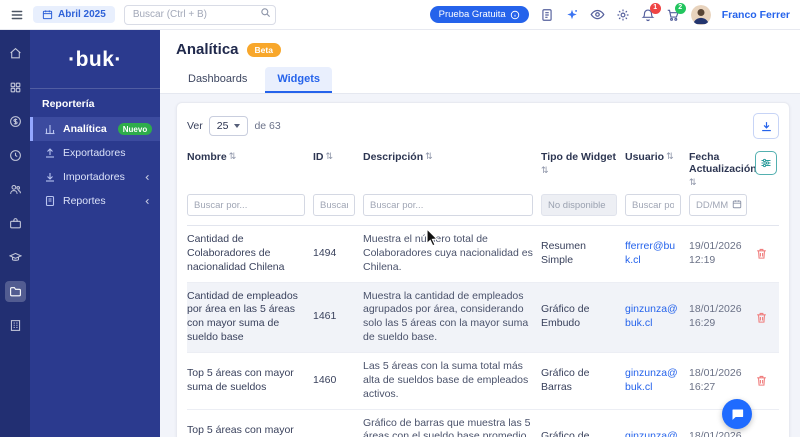  What do you see at coordinates (50, 177) in the screenshot?
I see `import-icon` at bounding box center [50, 177].